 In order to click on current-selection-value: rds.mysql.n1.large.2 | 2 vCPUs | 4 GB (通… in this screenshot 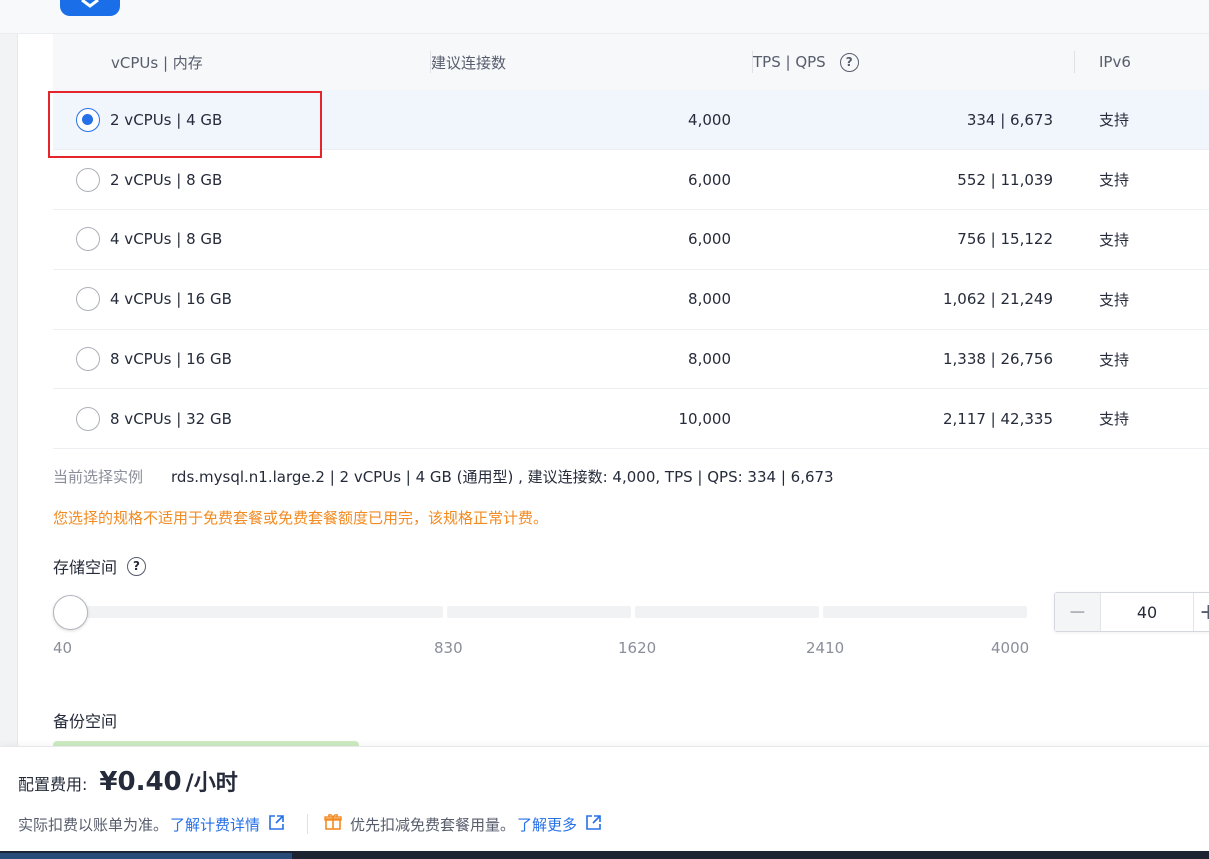, I will do `click(502, 477)`.